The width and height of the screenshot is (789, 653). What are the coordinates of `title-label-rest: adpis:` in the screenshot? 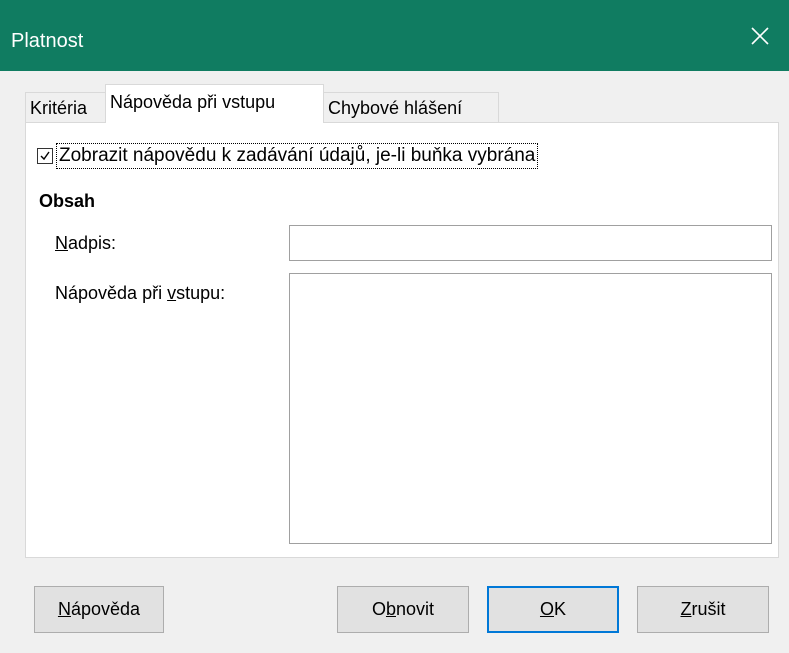 It's located at (92, 243).